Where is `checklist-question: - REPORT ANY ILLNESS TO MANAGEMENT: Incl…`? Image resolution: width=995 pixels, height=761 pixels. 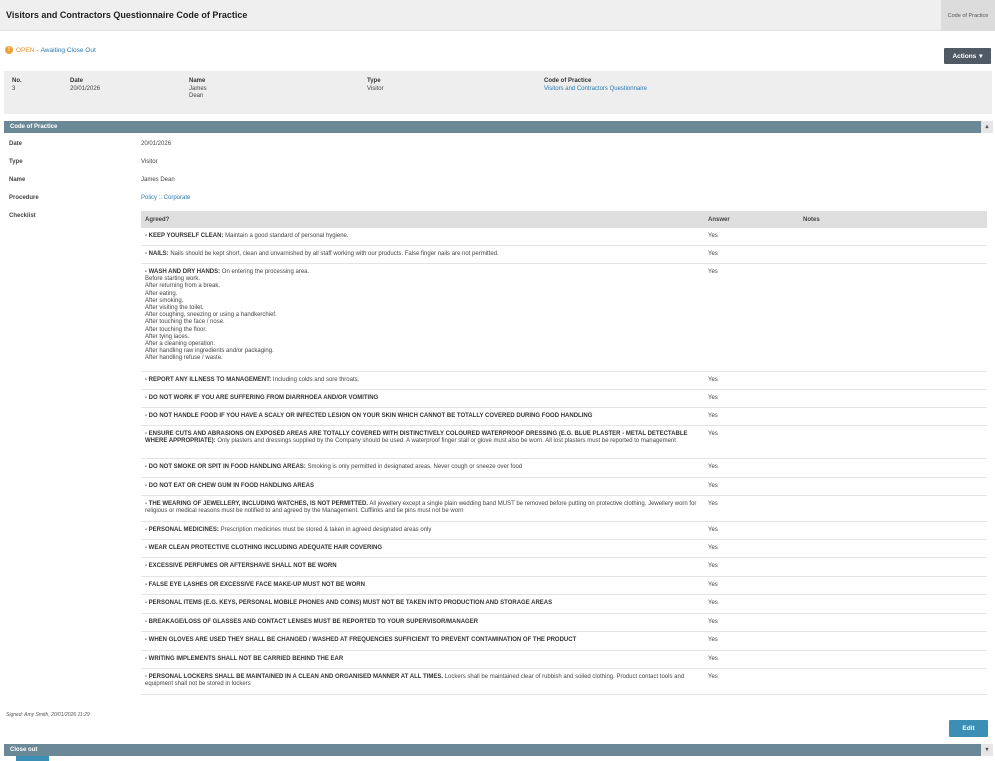
checklist-question: - REPORT ANY ILLNESS TO MANAGEMENT: Incl… is located at coordinates (425, 380).